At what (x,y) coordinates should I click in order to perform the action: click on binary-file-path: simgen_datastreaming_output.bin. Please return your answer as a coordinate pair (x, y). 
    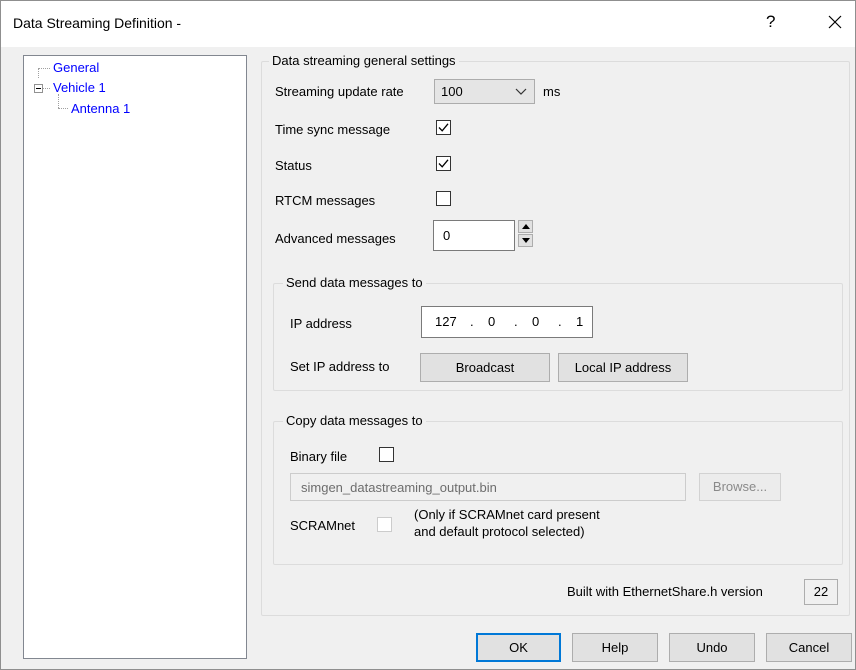
    Looking at the image, I should click on (399, 487).